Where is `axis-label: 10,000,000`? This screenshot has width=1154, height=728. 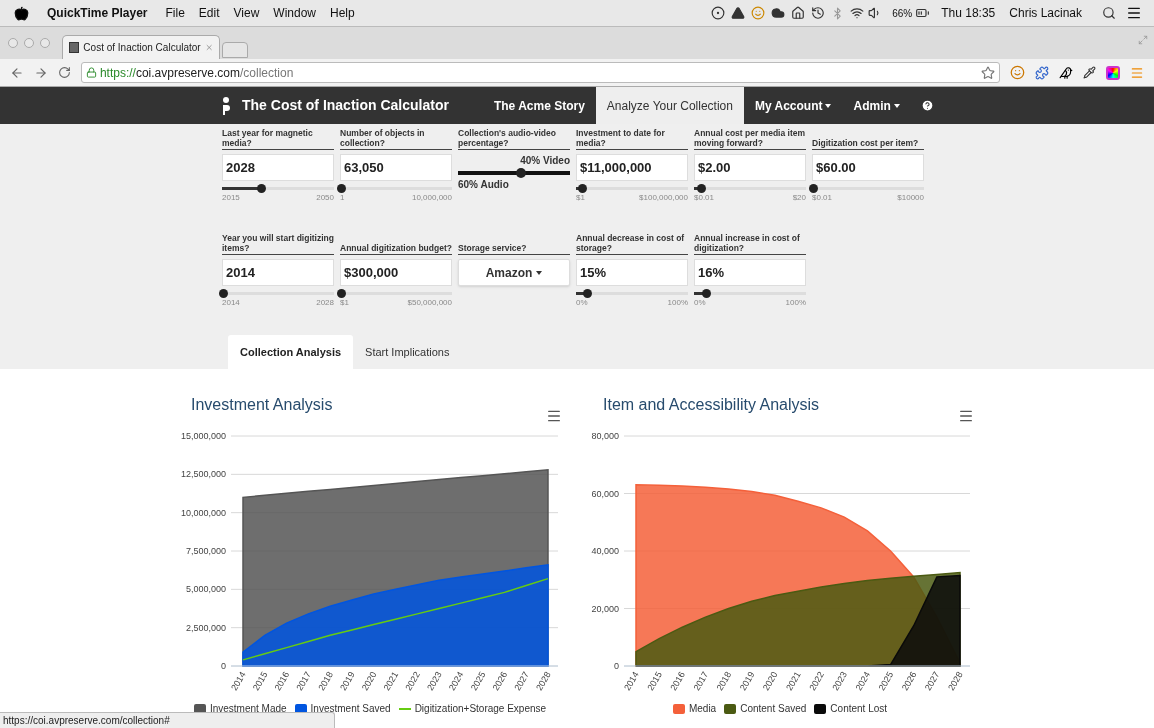 axis-label: 10,000,000 is located at coordinates (203, 512).